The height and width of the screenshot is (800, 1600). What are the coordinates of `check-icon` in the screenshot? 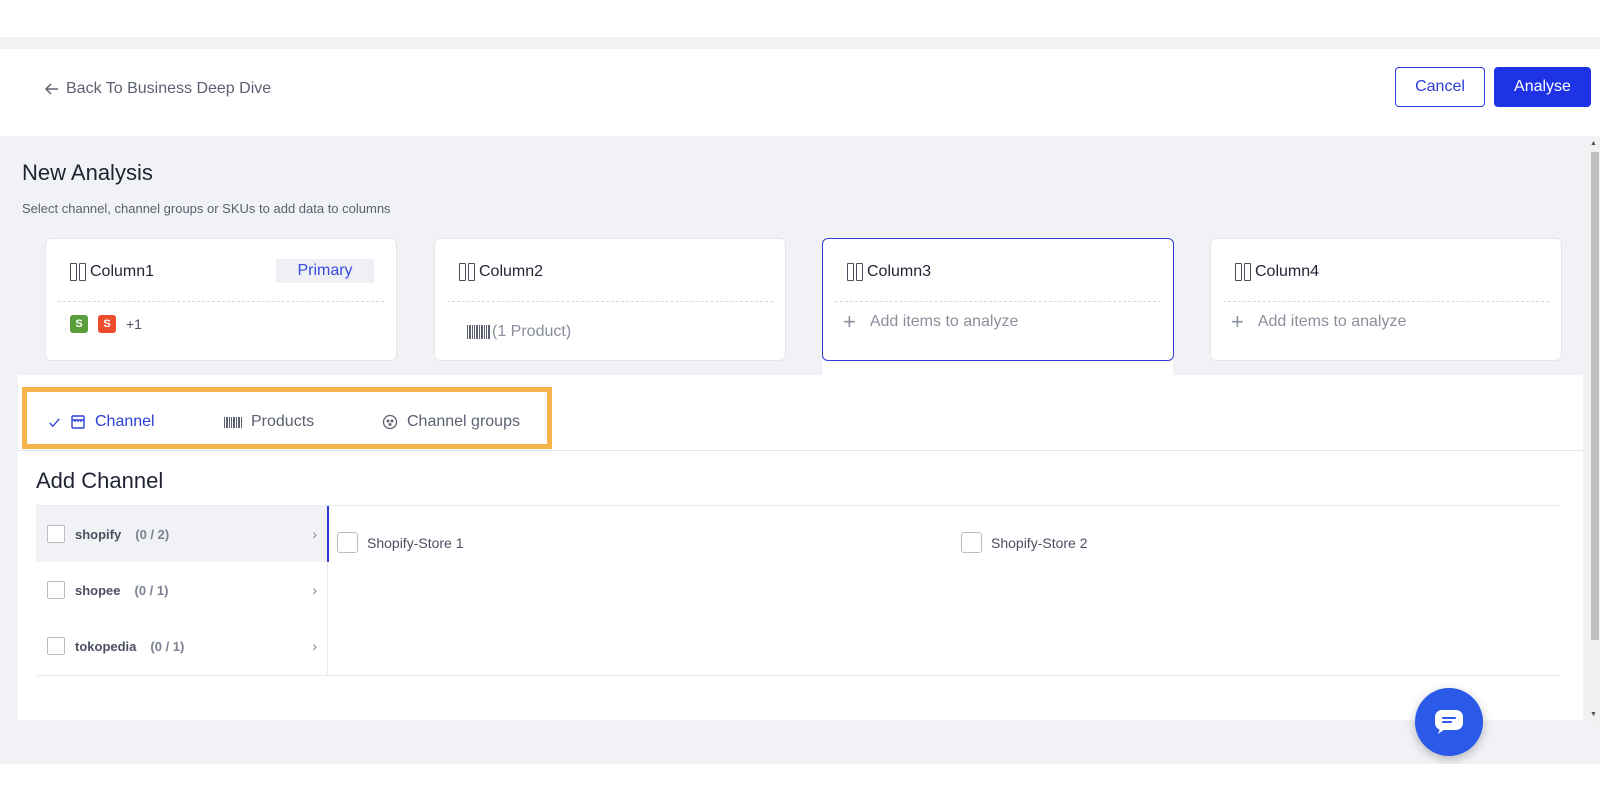 It's located at (54, 422).